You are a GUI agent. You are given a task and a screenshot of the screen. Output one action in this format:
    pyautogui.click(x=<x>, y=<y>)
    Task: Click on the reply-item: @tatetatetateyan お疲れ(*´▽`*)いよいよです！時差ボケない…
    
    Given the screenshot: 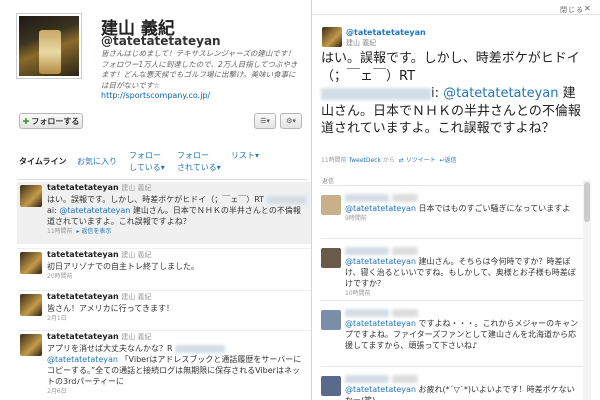 What is the action you would take?
    pyautogui.click(x=452, y=383)
    